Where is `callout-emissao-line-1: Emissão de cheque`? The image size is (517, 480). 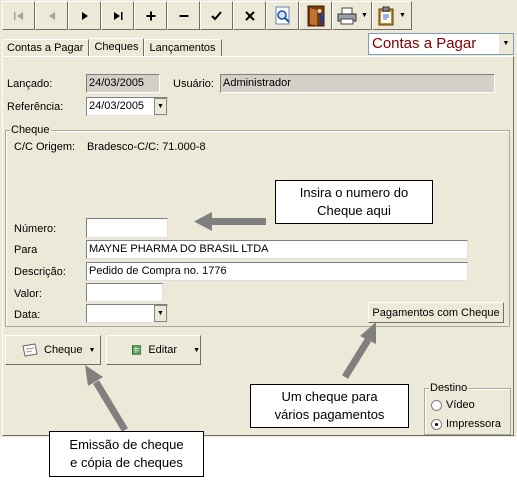 callout-emissao-line-1: Emissão de cheque is located at coordinates (126, 444).